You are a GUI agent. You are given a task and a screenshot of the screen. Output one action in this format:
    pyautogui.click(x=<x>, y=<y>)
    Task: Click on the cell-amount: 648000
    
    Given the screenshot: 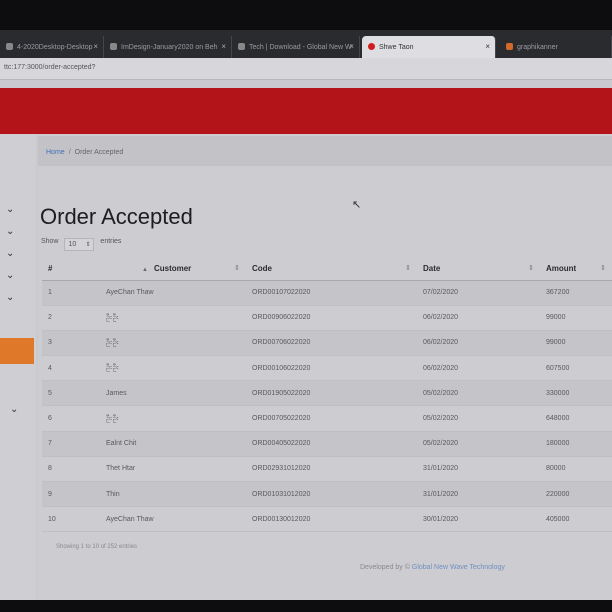 What is the action you would take?
    pyautogui.click(x=576, y=418)
    